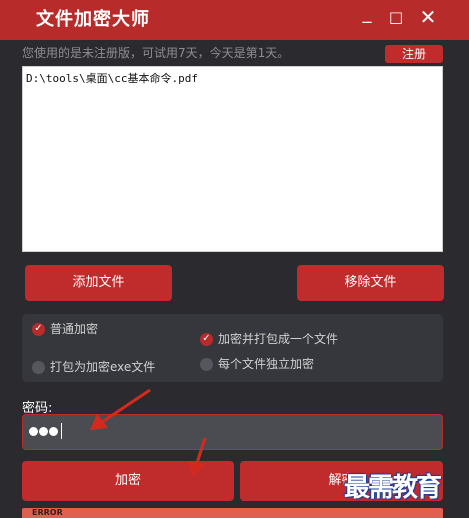 The height and width of the screenshot is (518, 469). I want to click on watermark-logo: 最需教育, so click(393, 488).